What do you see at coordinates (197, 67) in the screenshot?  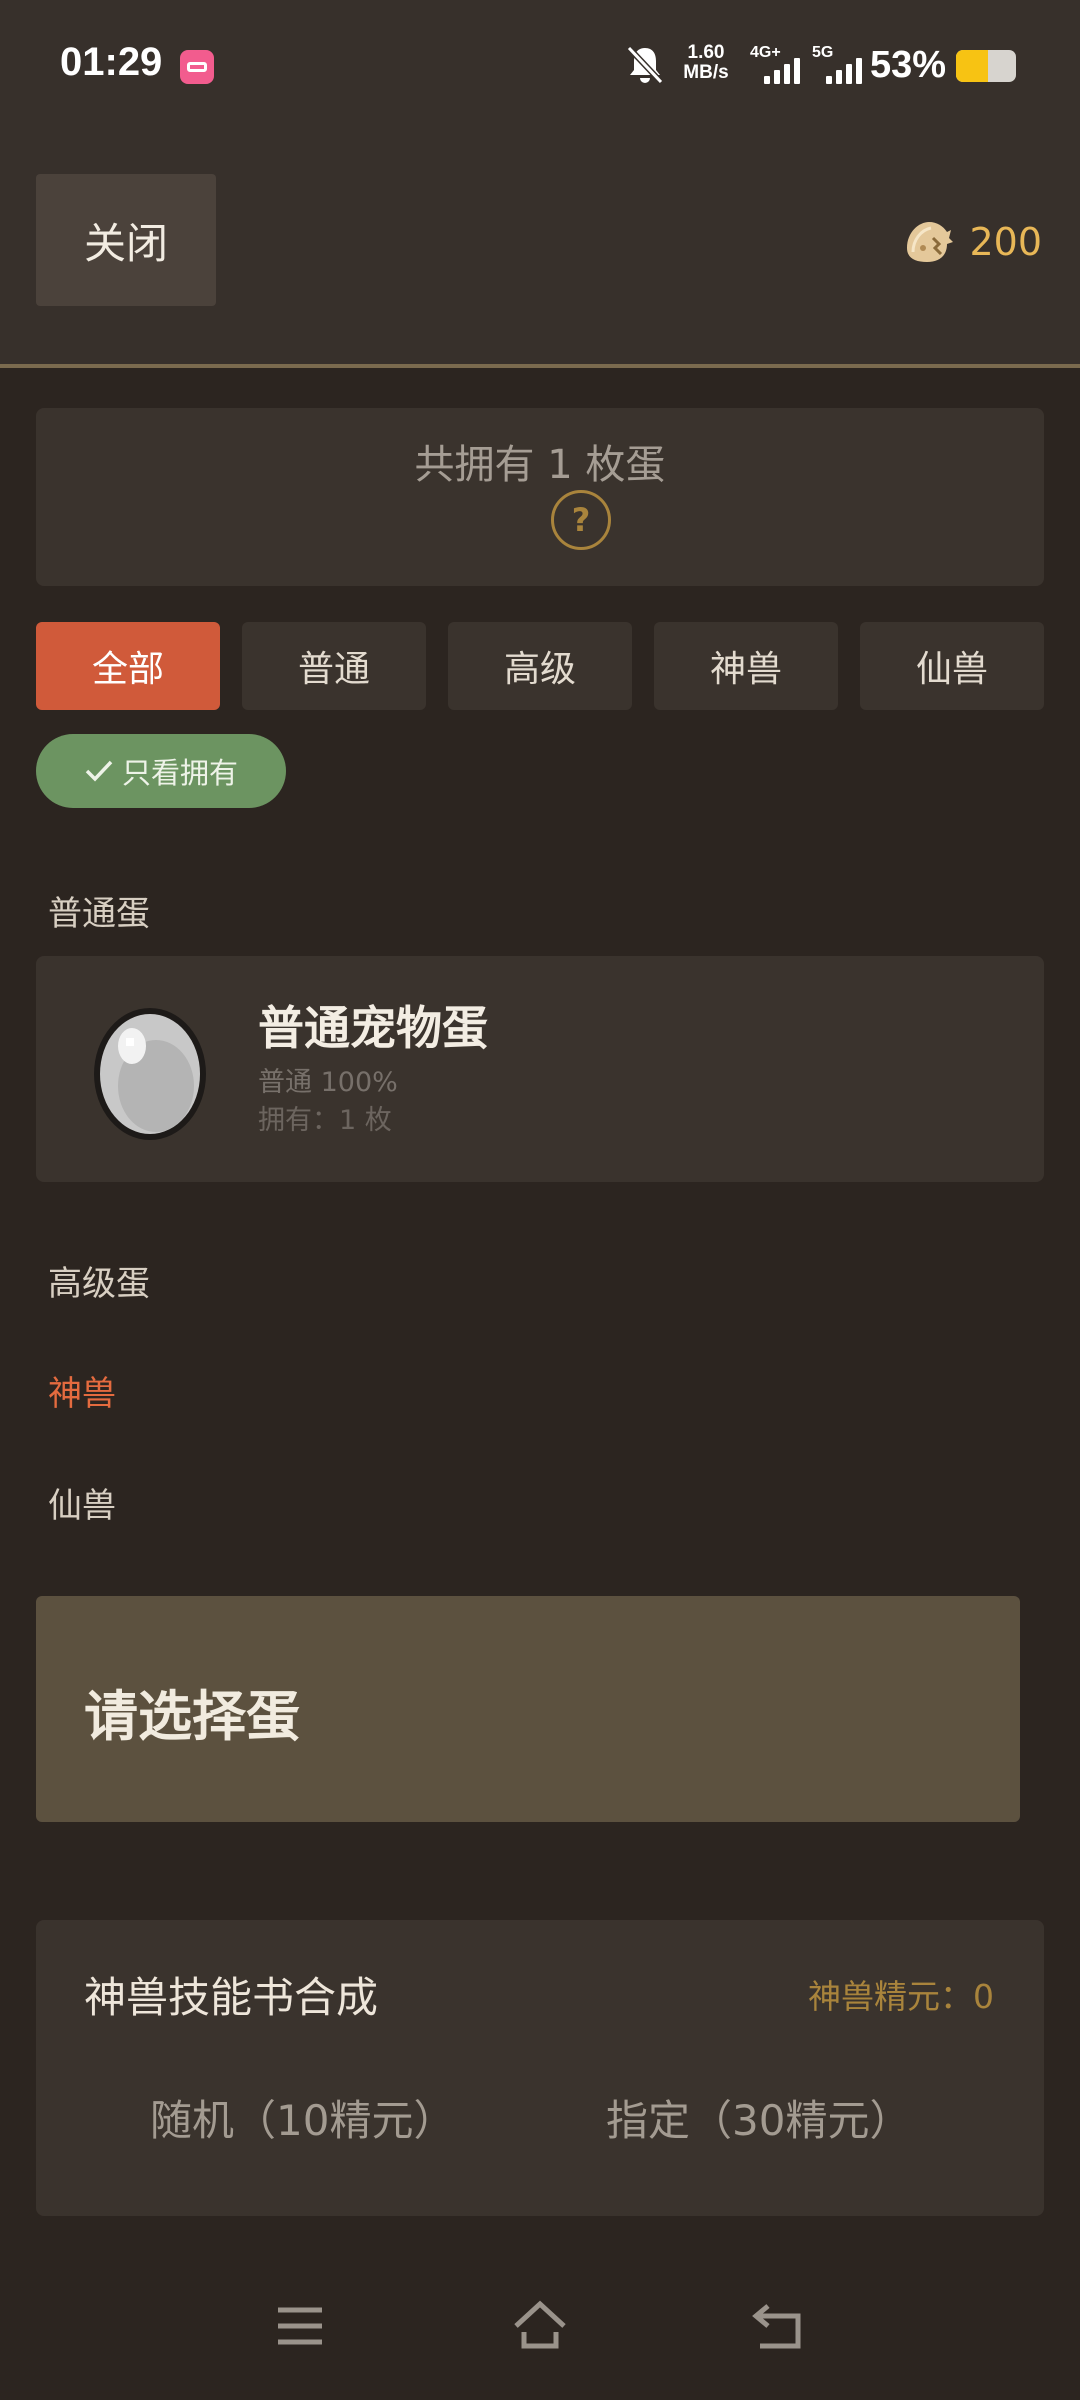 I see `bilibili-icon` at bounding box center [197, 67].